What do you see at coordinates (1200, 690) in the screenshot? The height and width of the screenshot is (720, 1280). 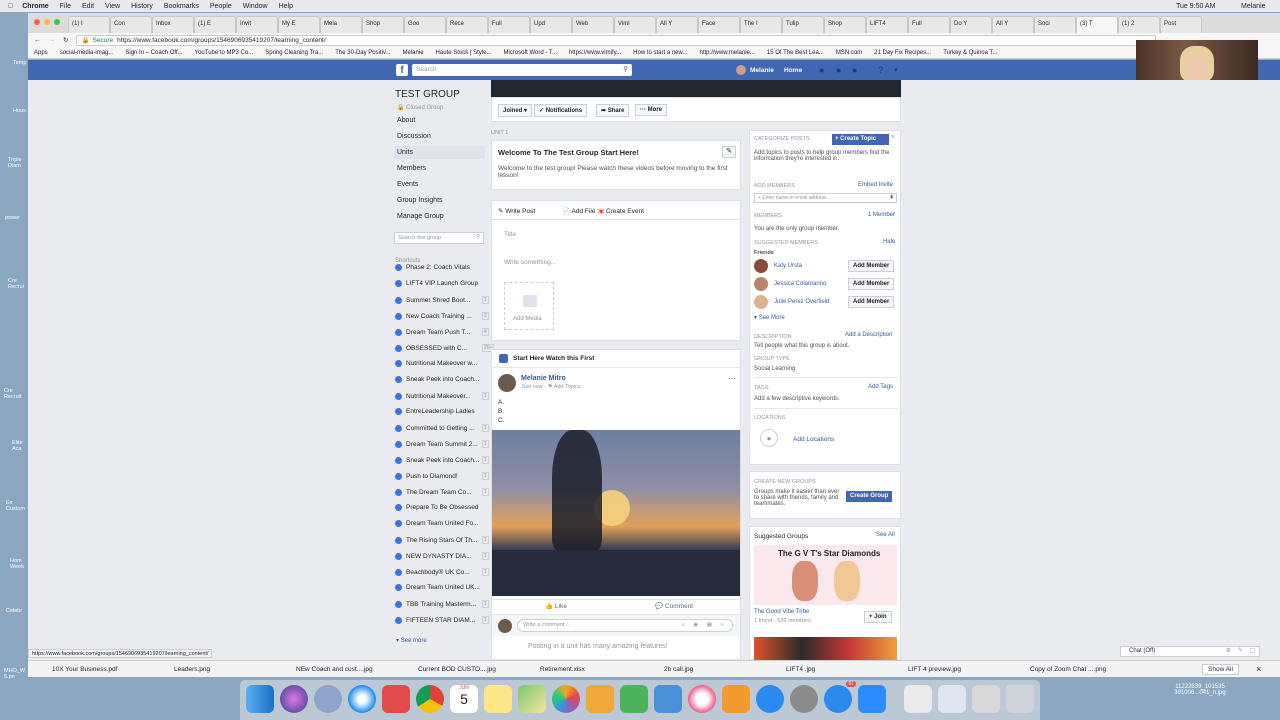 I see `desktop-file-label: 11222839_101535 391006...041_n.jpg` at bounding box center [1200, 690].